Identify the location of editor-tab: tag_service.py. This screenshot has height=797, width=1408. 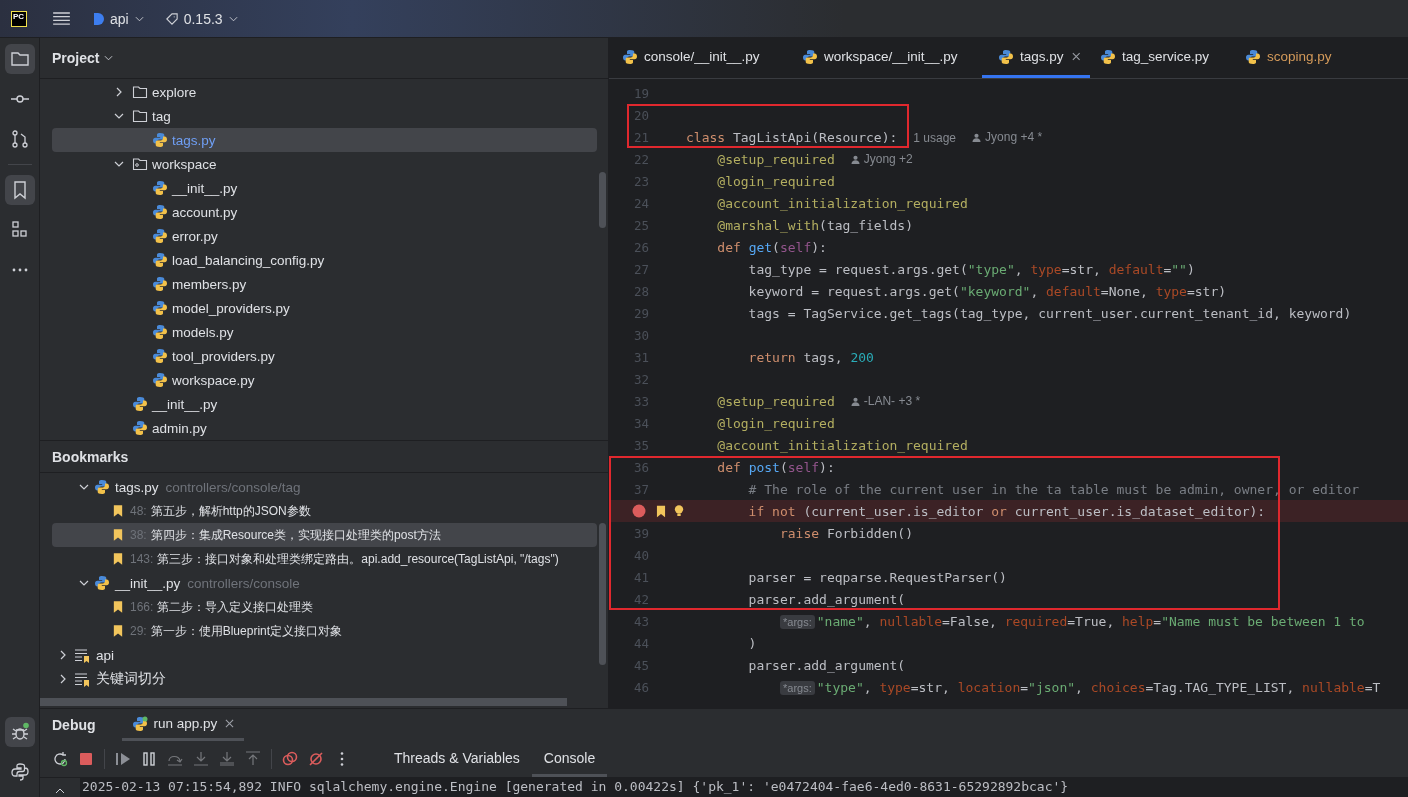
(1162, 58).